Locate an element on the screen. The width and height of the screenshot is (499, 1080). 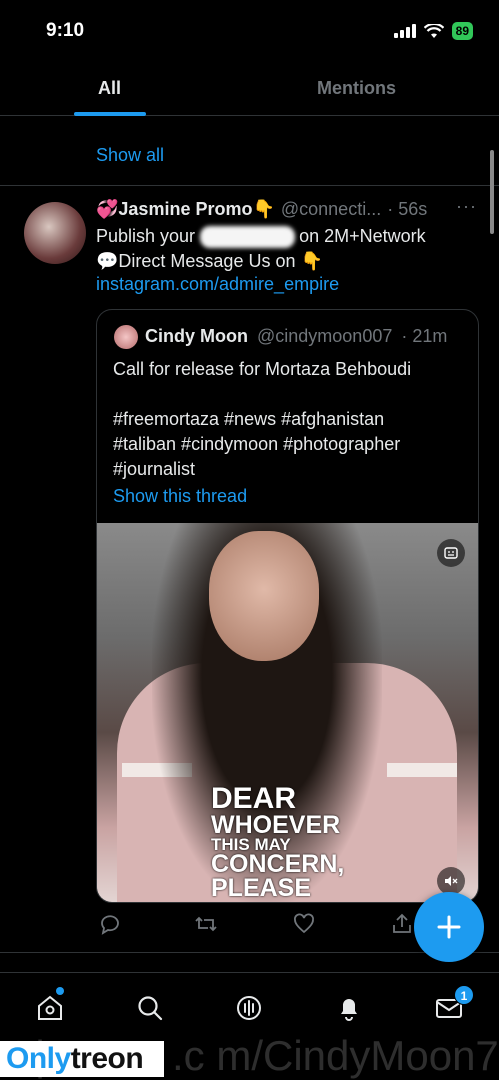
battery-indicator: 89 is located at coordinates (462, 31).